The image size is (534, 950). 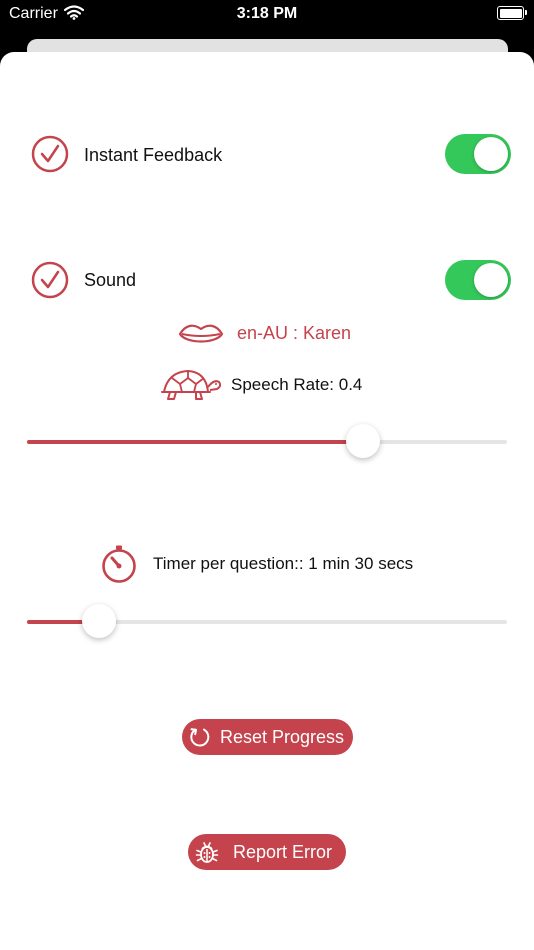 I want to click on voice-selector: en-AU : Karen, so click(x=294, y=333).